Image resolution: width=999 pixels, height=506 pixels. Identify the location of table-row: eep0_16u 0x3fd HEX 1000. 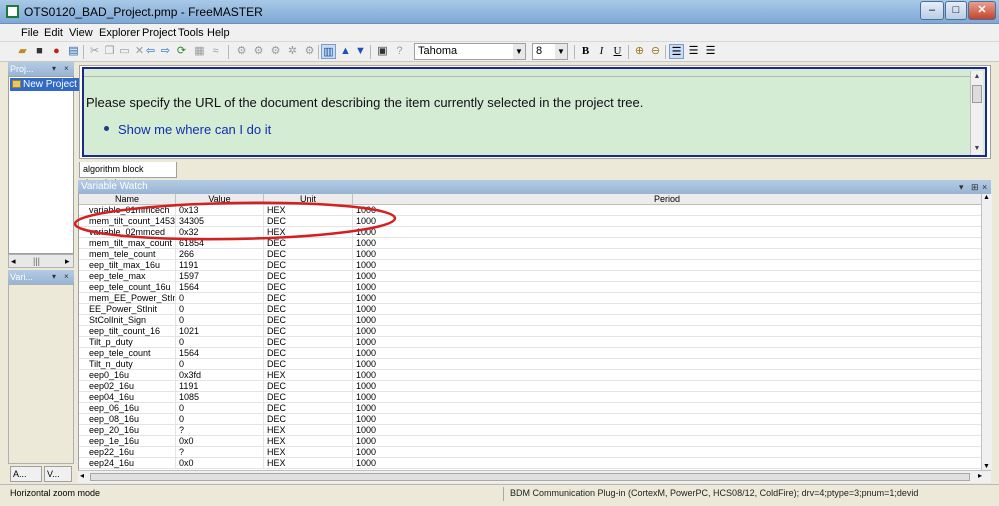
(530, 375).